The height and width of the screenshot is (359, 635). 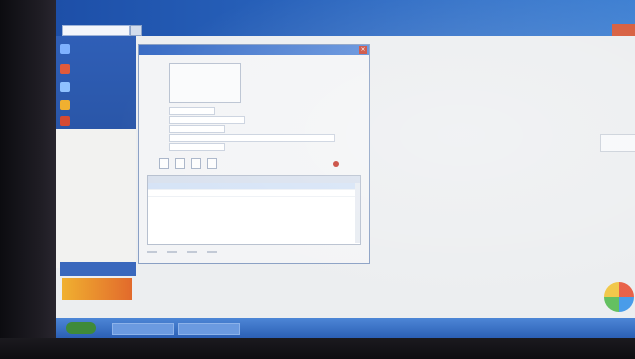 I want to click on search-button, so click(x=136, y=30).